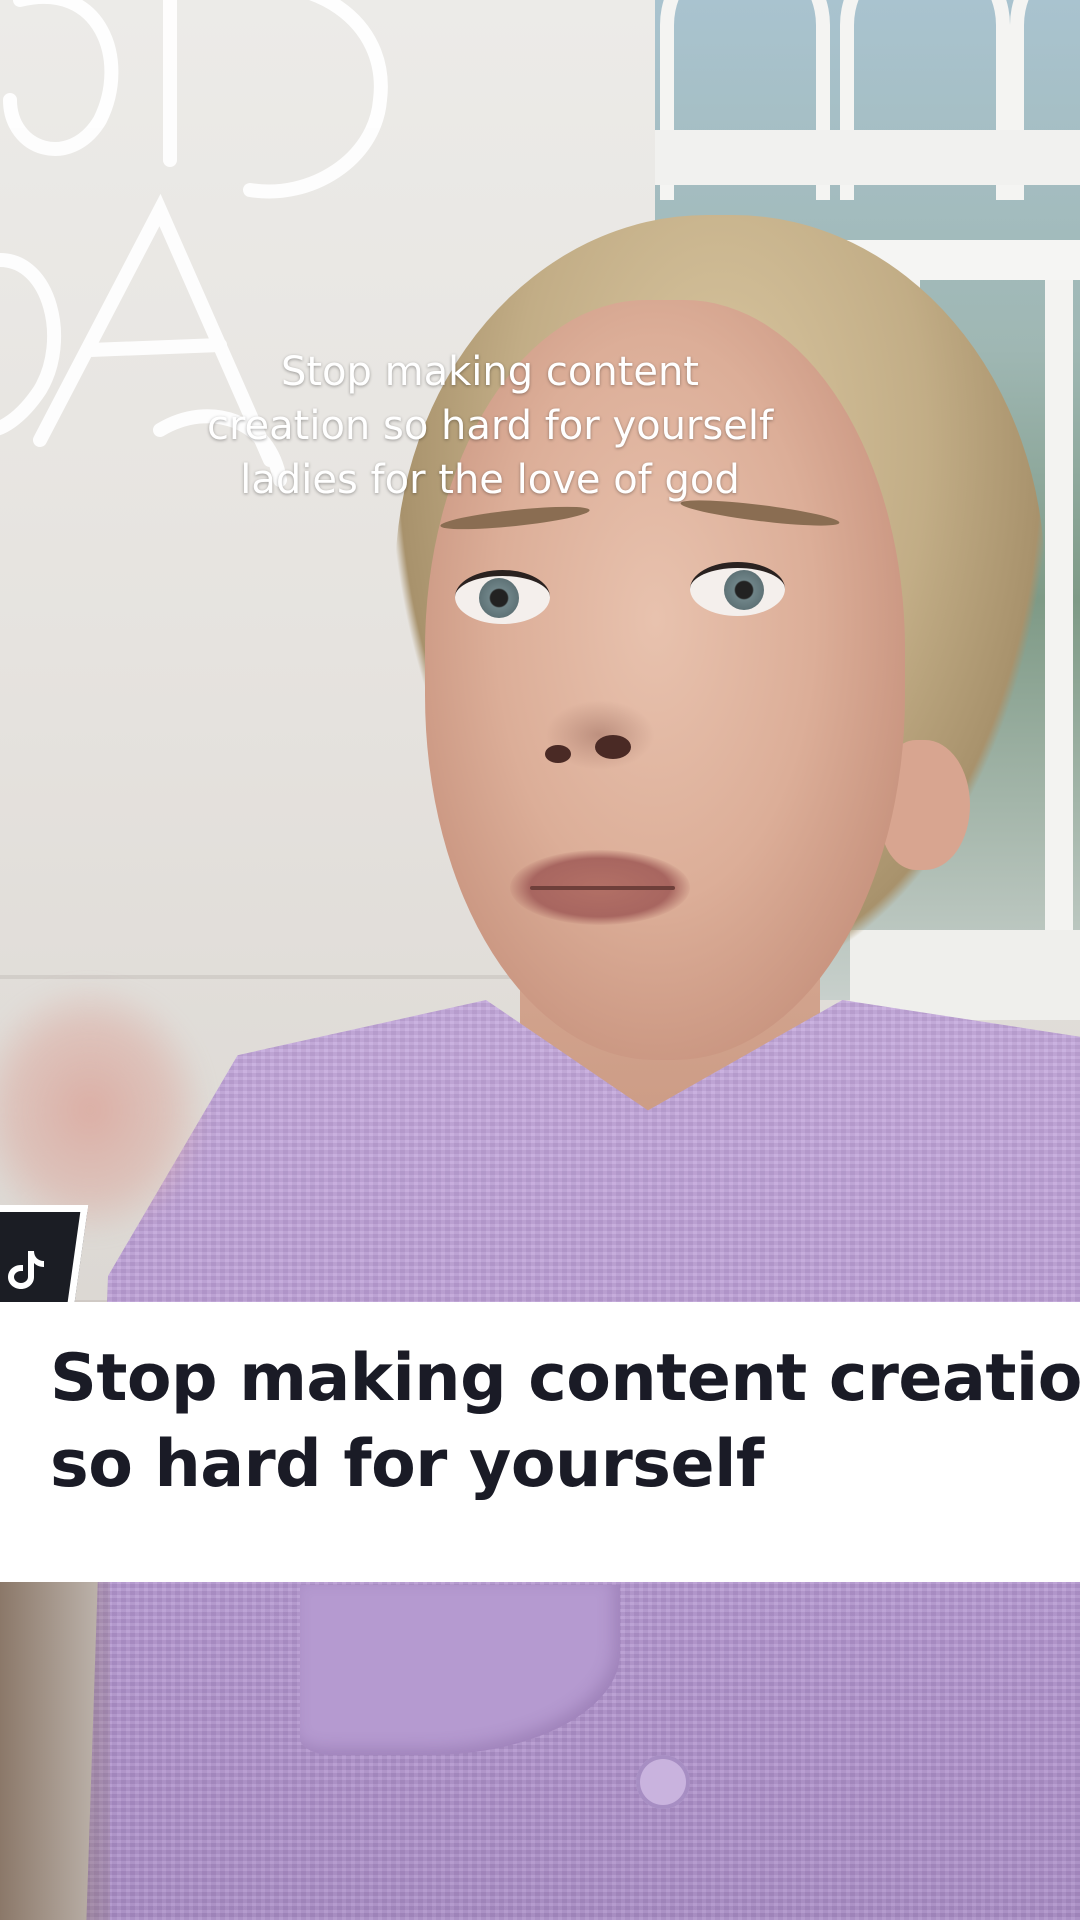 The width and height of the screenshot is (1080, 1920). What do you see at coordinates (105, 1110) in the screenshot?
I see `person-hand` at bounding box center [105, 1110].